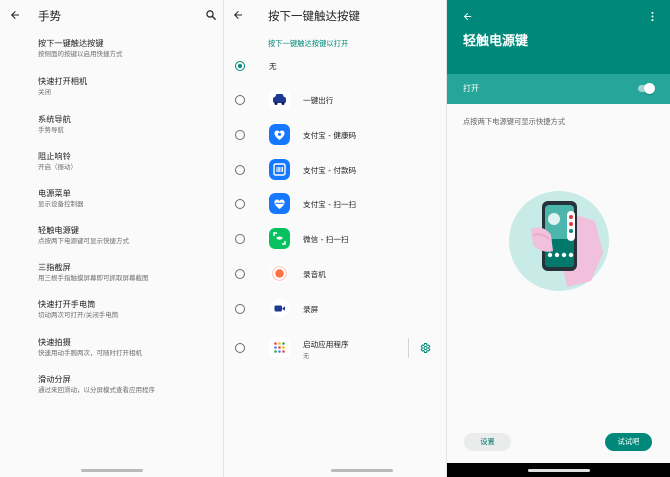  I want to click on switch-label: 打开, so click(471, 88).